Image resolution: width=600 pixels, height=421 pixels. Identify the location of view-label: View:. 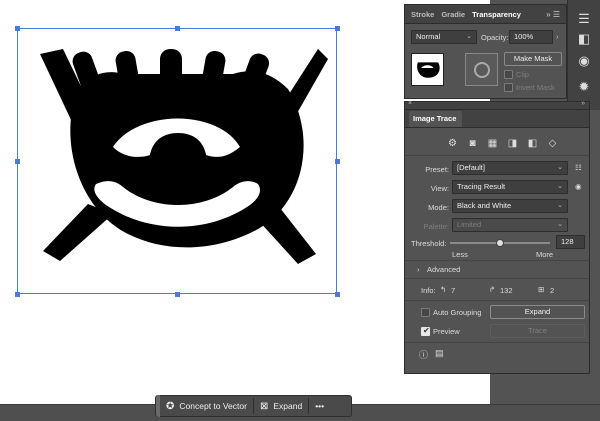
(439, 188).